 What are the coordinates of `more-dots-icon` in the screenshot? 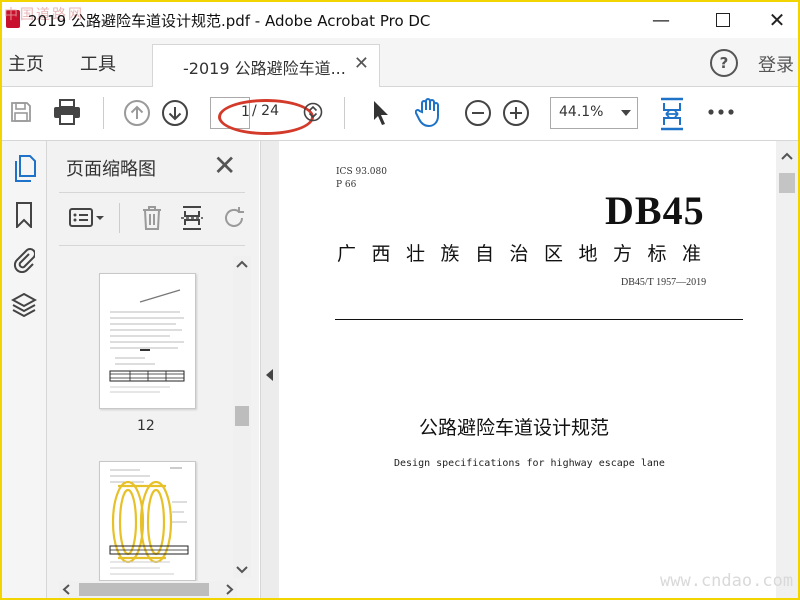 It's located at (721, 112).